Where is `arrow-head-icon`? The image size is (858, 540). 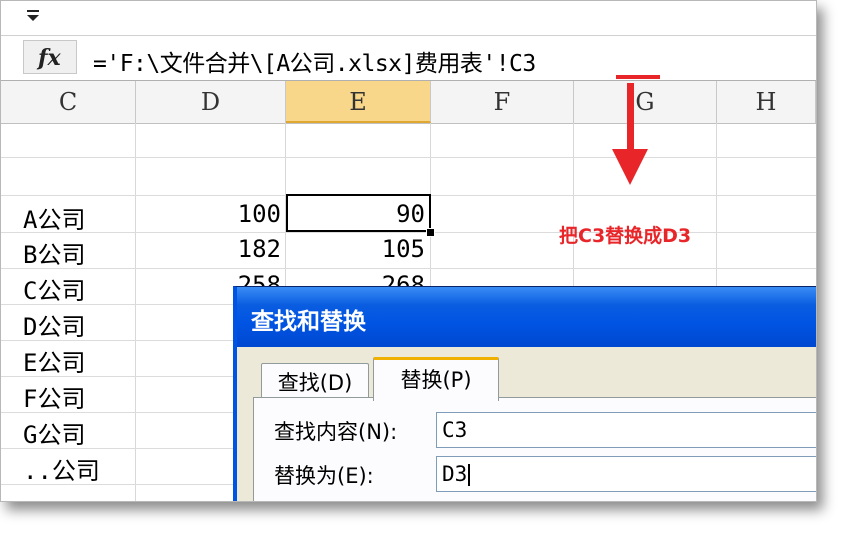 arrow-head-icon is located at coordinates (630, 167).